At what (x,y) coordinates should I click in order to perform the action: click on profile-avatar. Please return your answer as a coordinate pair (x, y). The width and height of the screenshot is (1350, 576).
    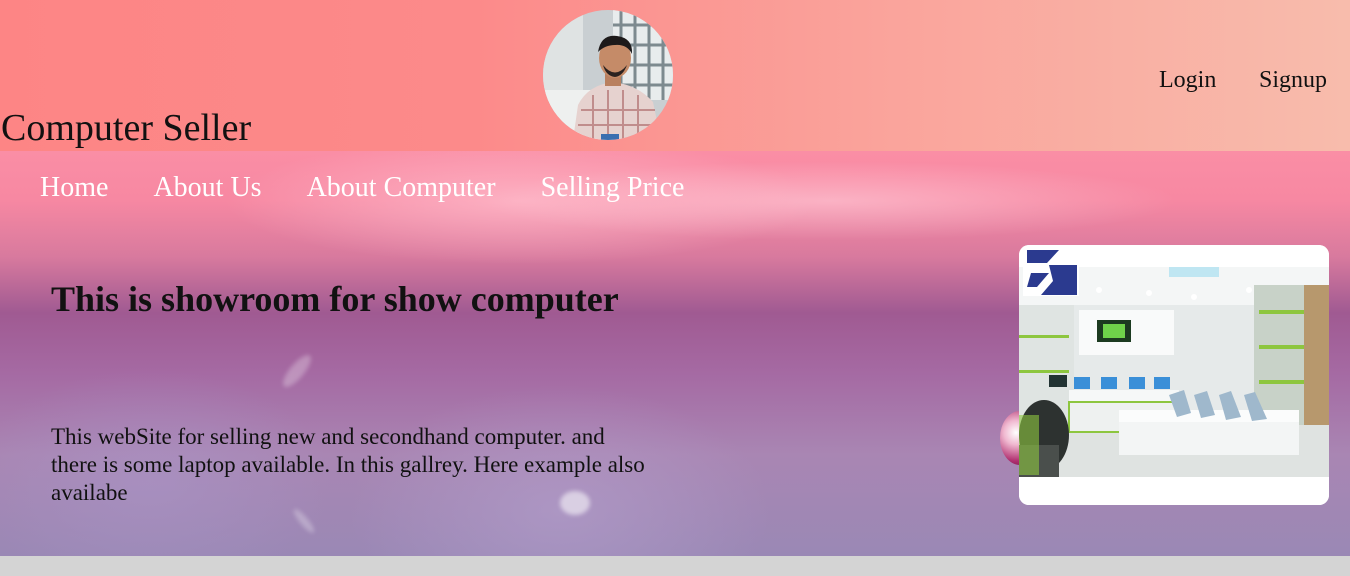
    Looking at the image, I should click on (608, 75).